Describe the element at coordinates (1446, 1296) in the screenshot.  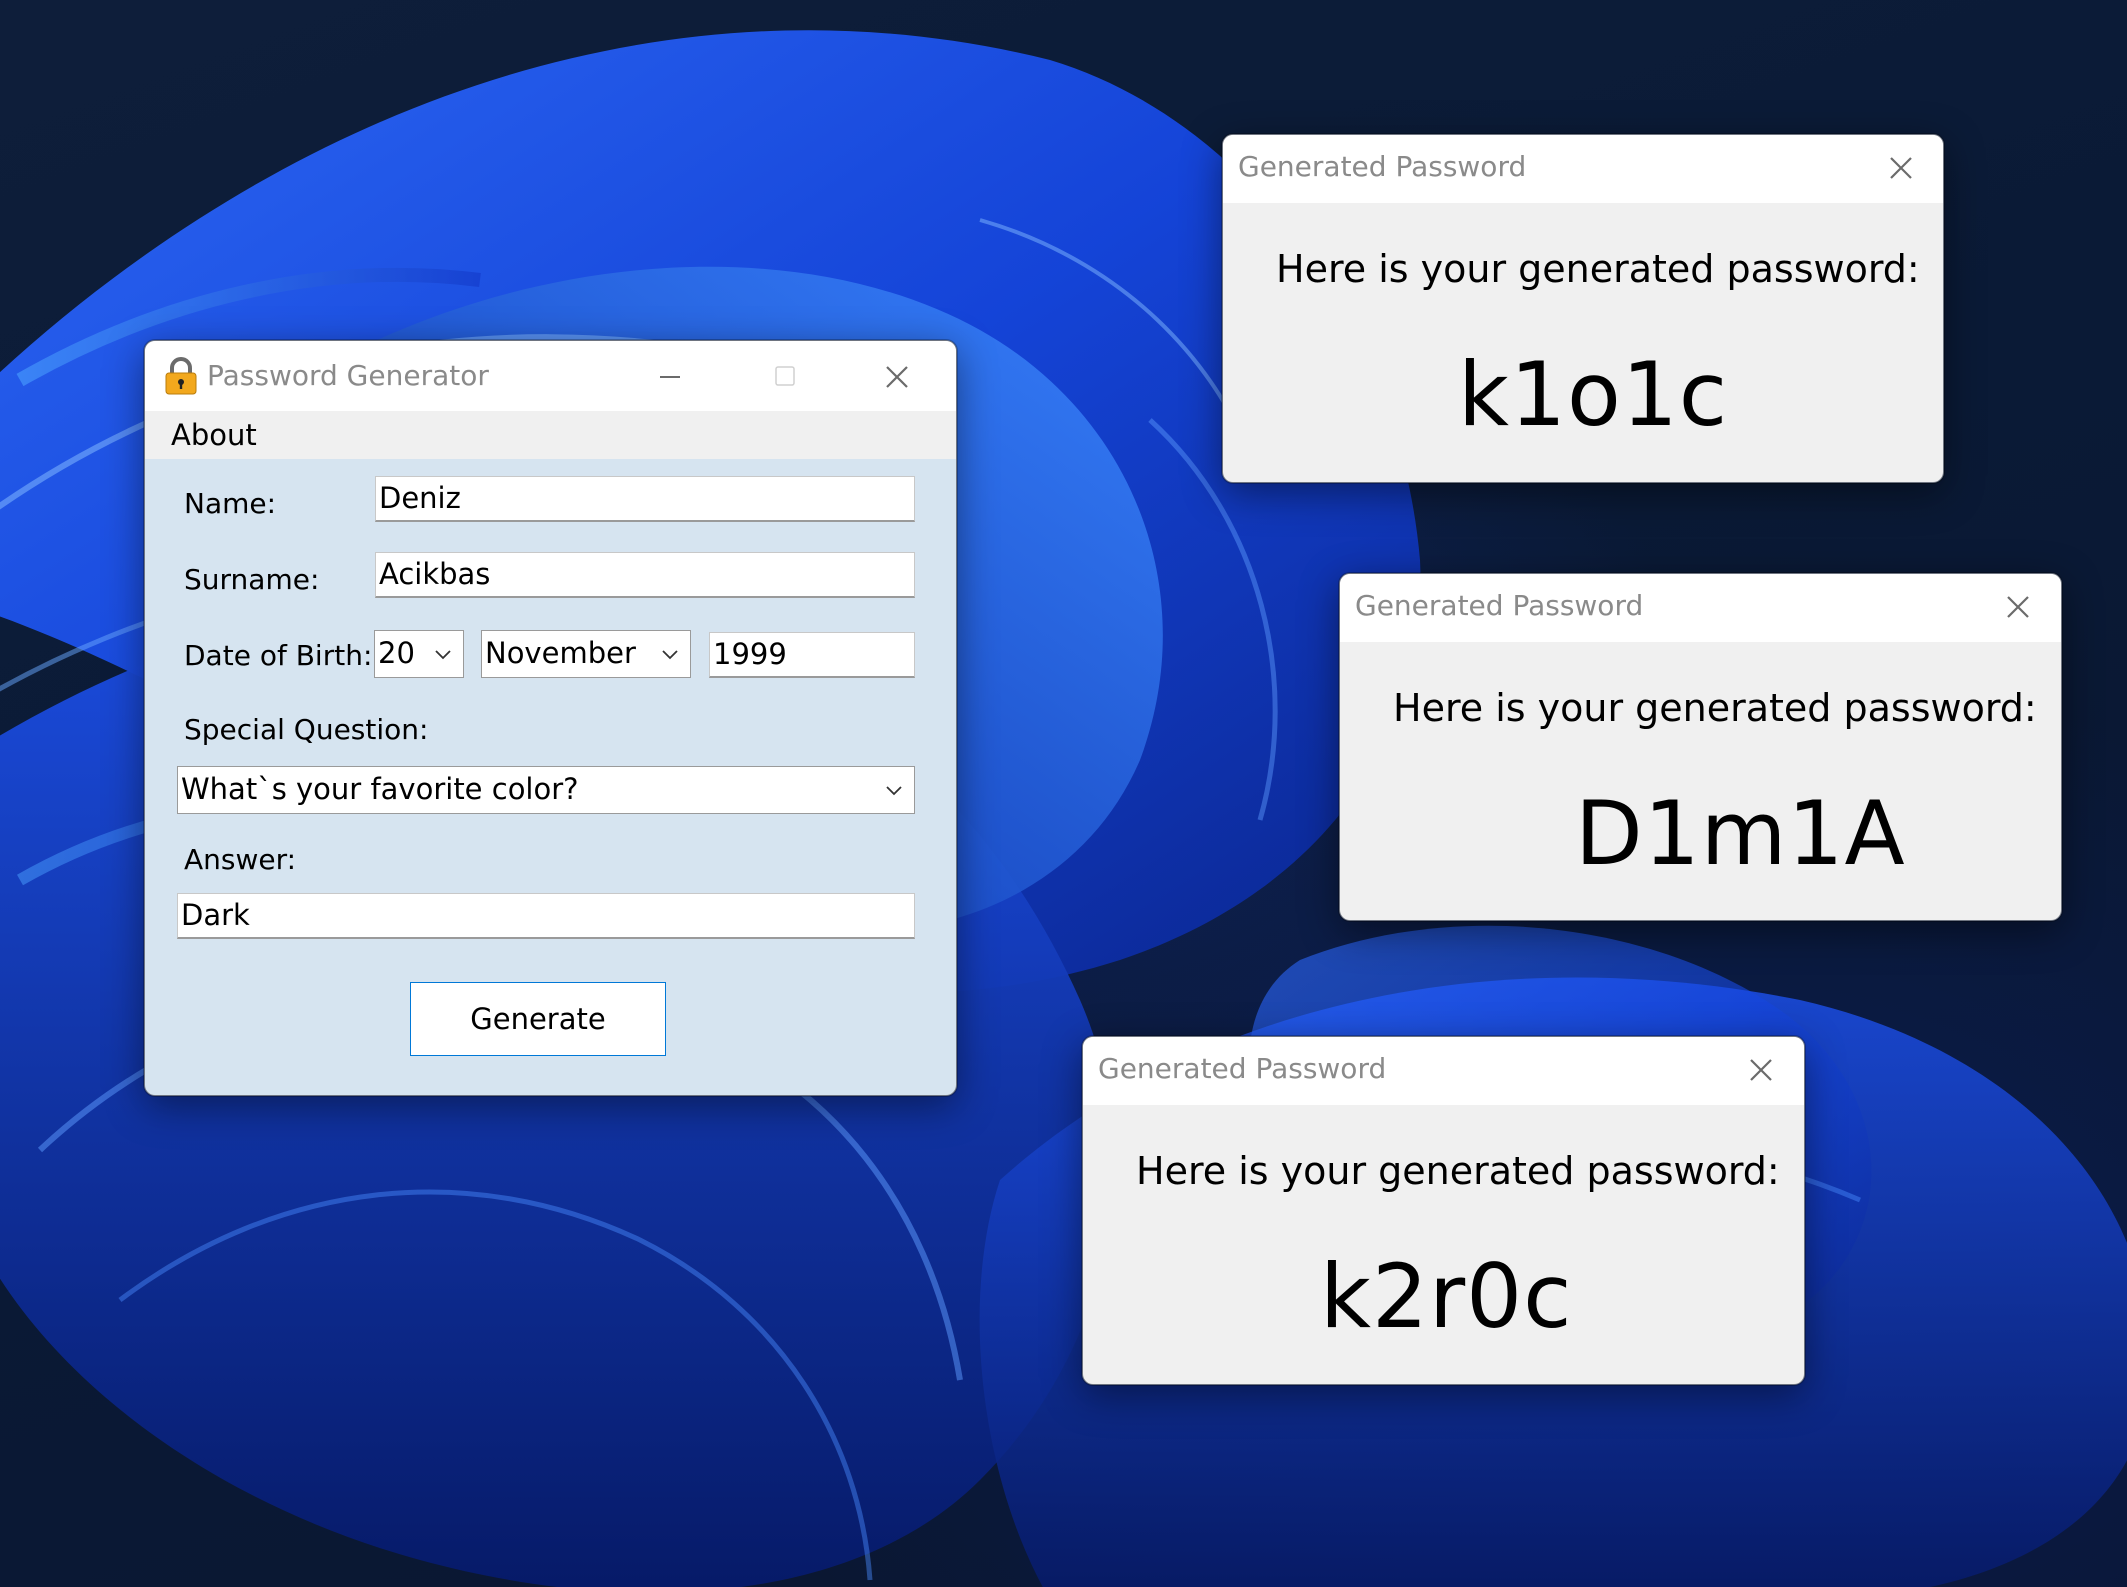
I see `generated-password: k2r0c` at that location.